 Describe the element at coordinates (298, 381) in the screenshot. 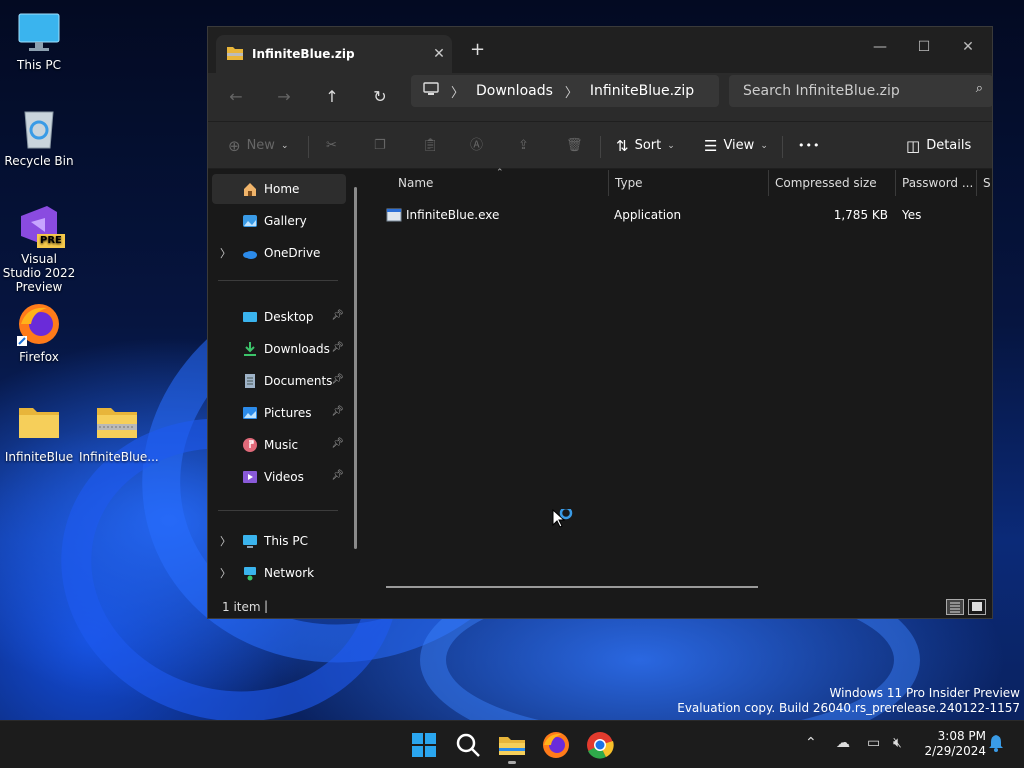

I see `sidebar-item-label: Documents` at that location.